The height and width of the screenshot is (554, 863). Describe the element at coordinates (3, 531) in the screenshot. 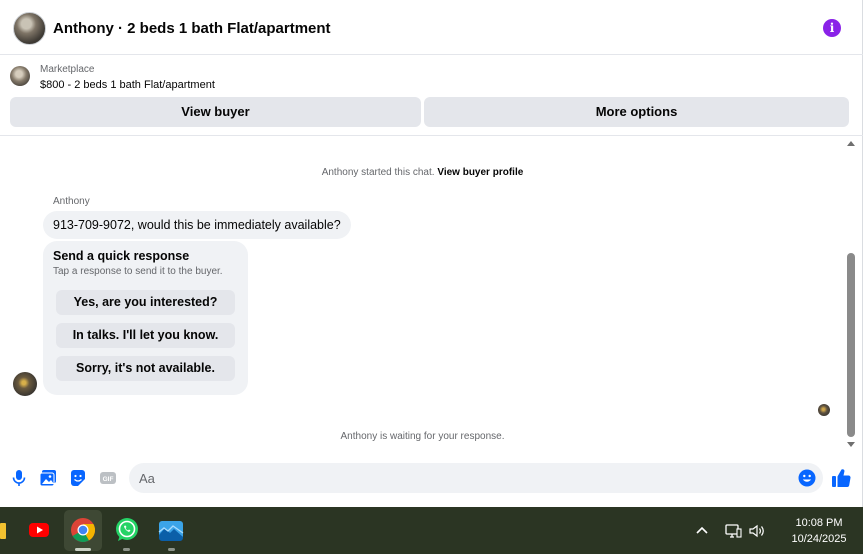

I see `file-explorer-icon` at that location.